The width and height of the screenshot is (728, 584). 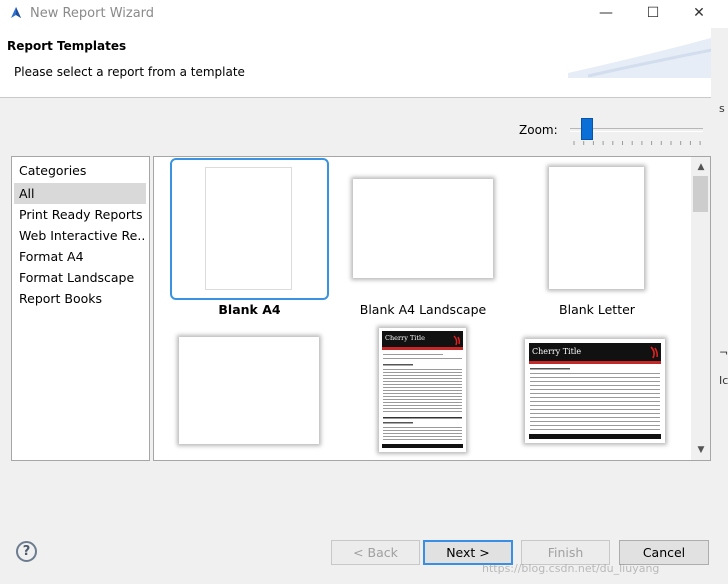 What do you see at coordinates (80, 214) in the screenshot?
I see `category-item-print-ready-reports: Print Ready Reports` at bounding box center [80, 214].